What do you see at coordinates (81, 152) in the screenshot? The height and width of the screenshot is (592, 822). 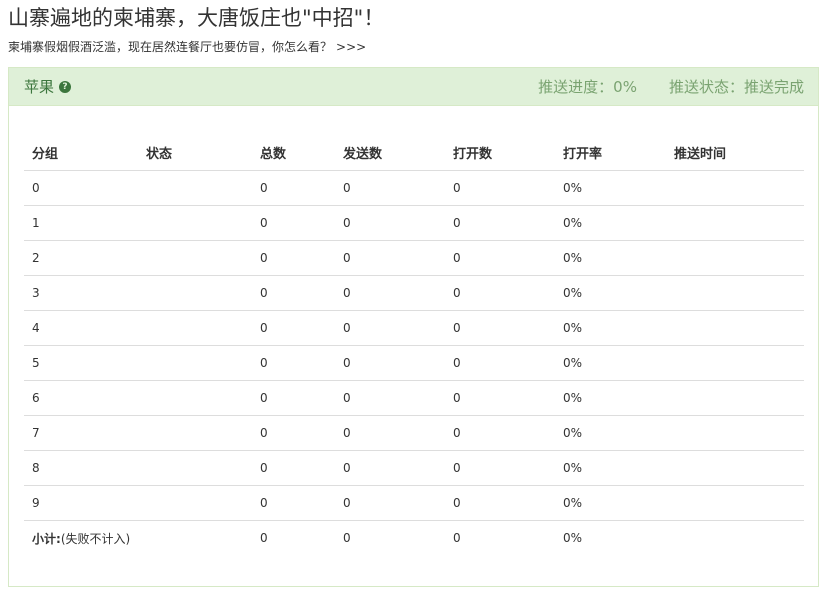 I see `column-header-group: 分组` at bounding box center [81, 152].